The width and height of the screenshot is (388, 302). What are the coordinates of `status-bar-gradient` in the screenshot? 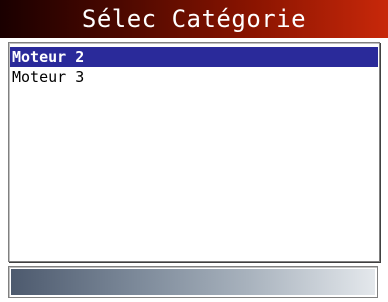 It's located at (193, 282).